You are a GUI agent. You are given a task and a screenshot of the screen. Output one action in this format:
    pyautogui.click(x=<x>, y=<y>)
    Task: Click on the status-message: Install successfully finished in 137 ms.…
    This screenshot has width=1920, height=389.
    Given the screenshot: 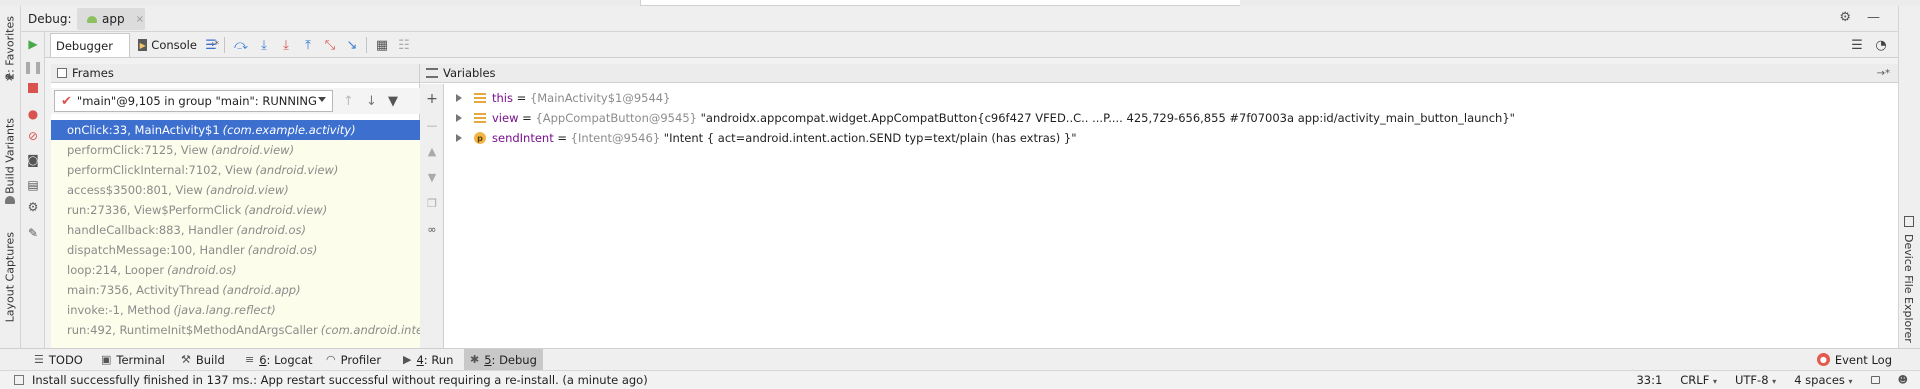 What is the action you would take?
    pyautogui.click(x=331, y=380)
    